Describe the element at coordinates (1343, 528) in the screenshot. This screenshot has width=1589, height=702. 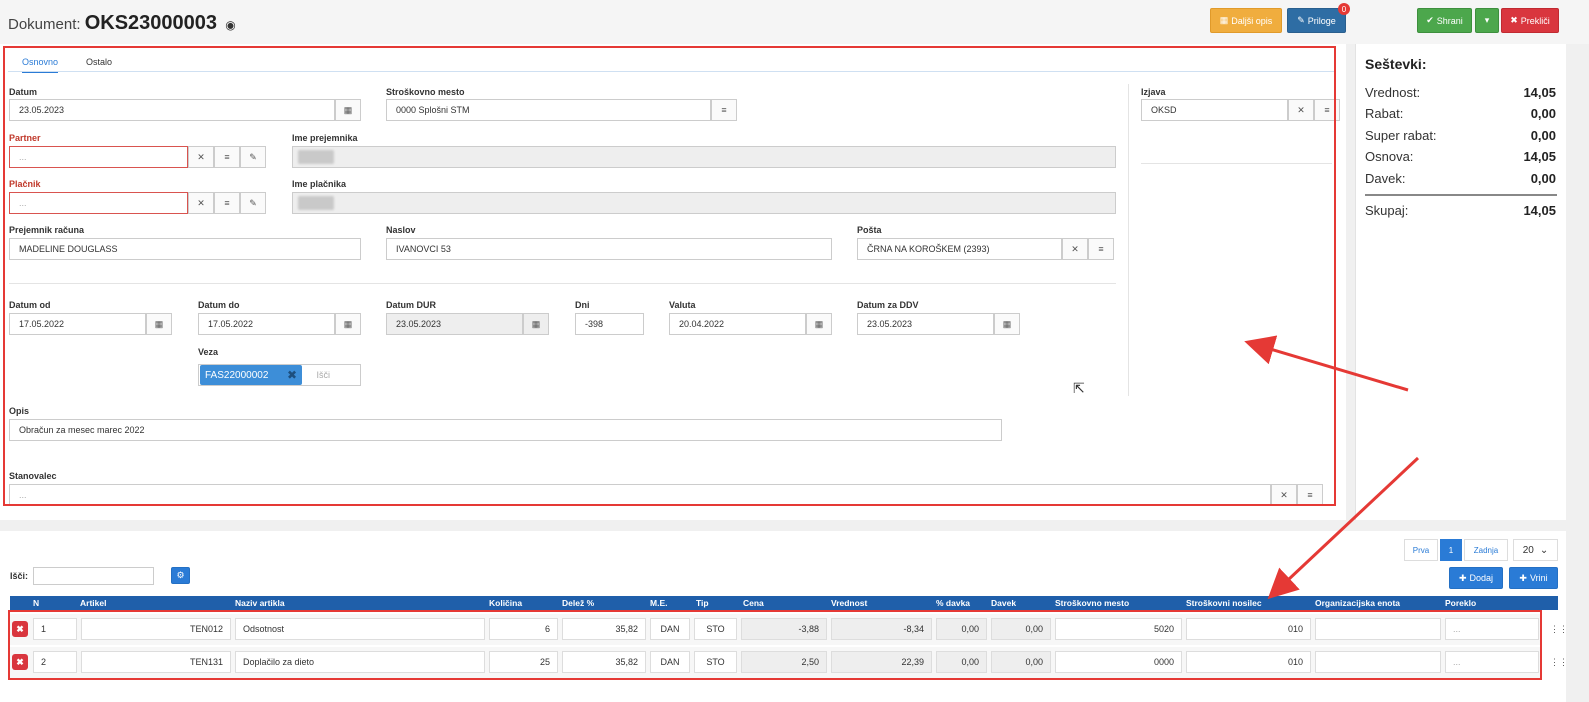
I see `arrow-to-rows` at that location.